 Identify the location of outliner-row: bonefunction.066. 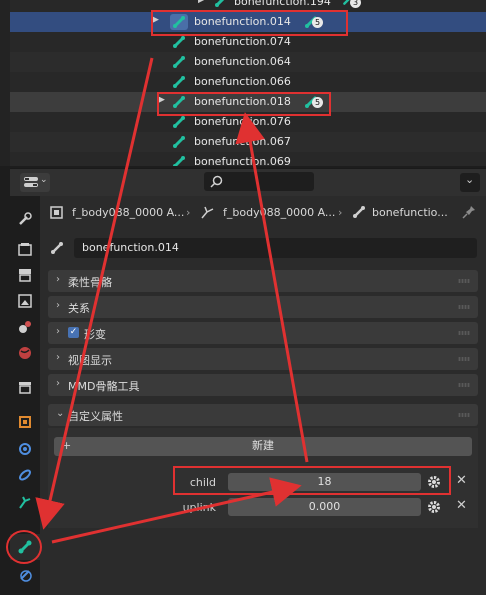
(248, 82).